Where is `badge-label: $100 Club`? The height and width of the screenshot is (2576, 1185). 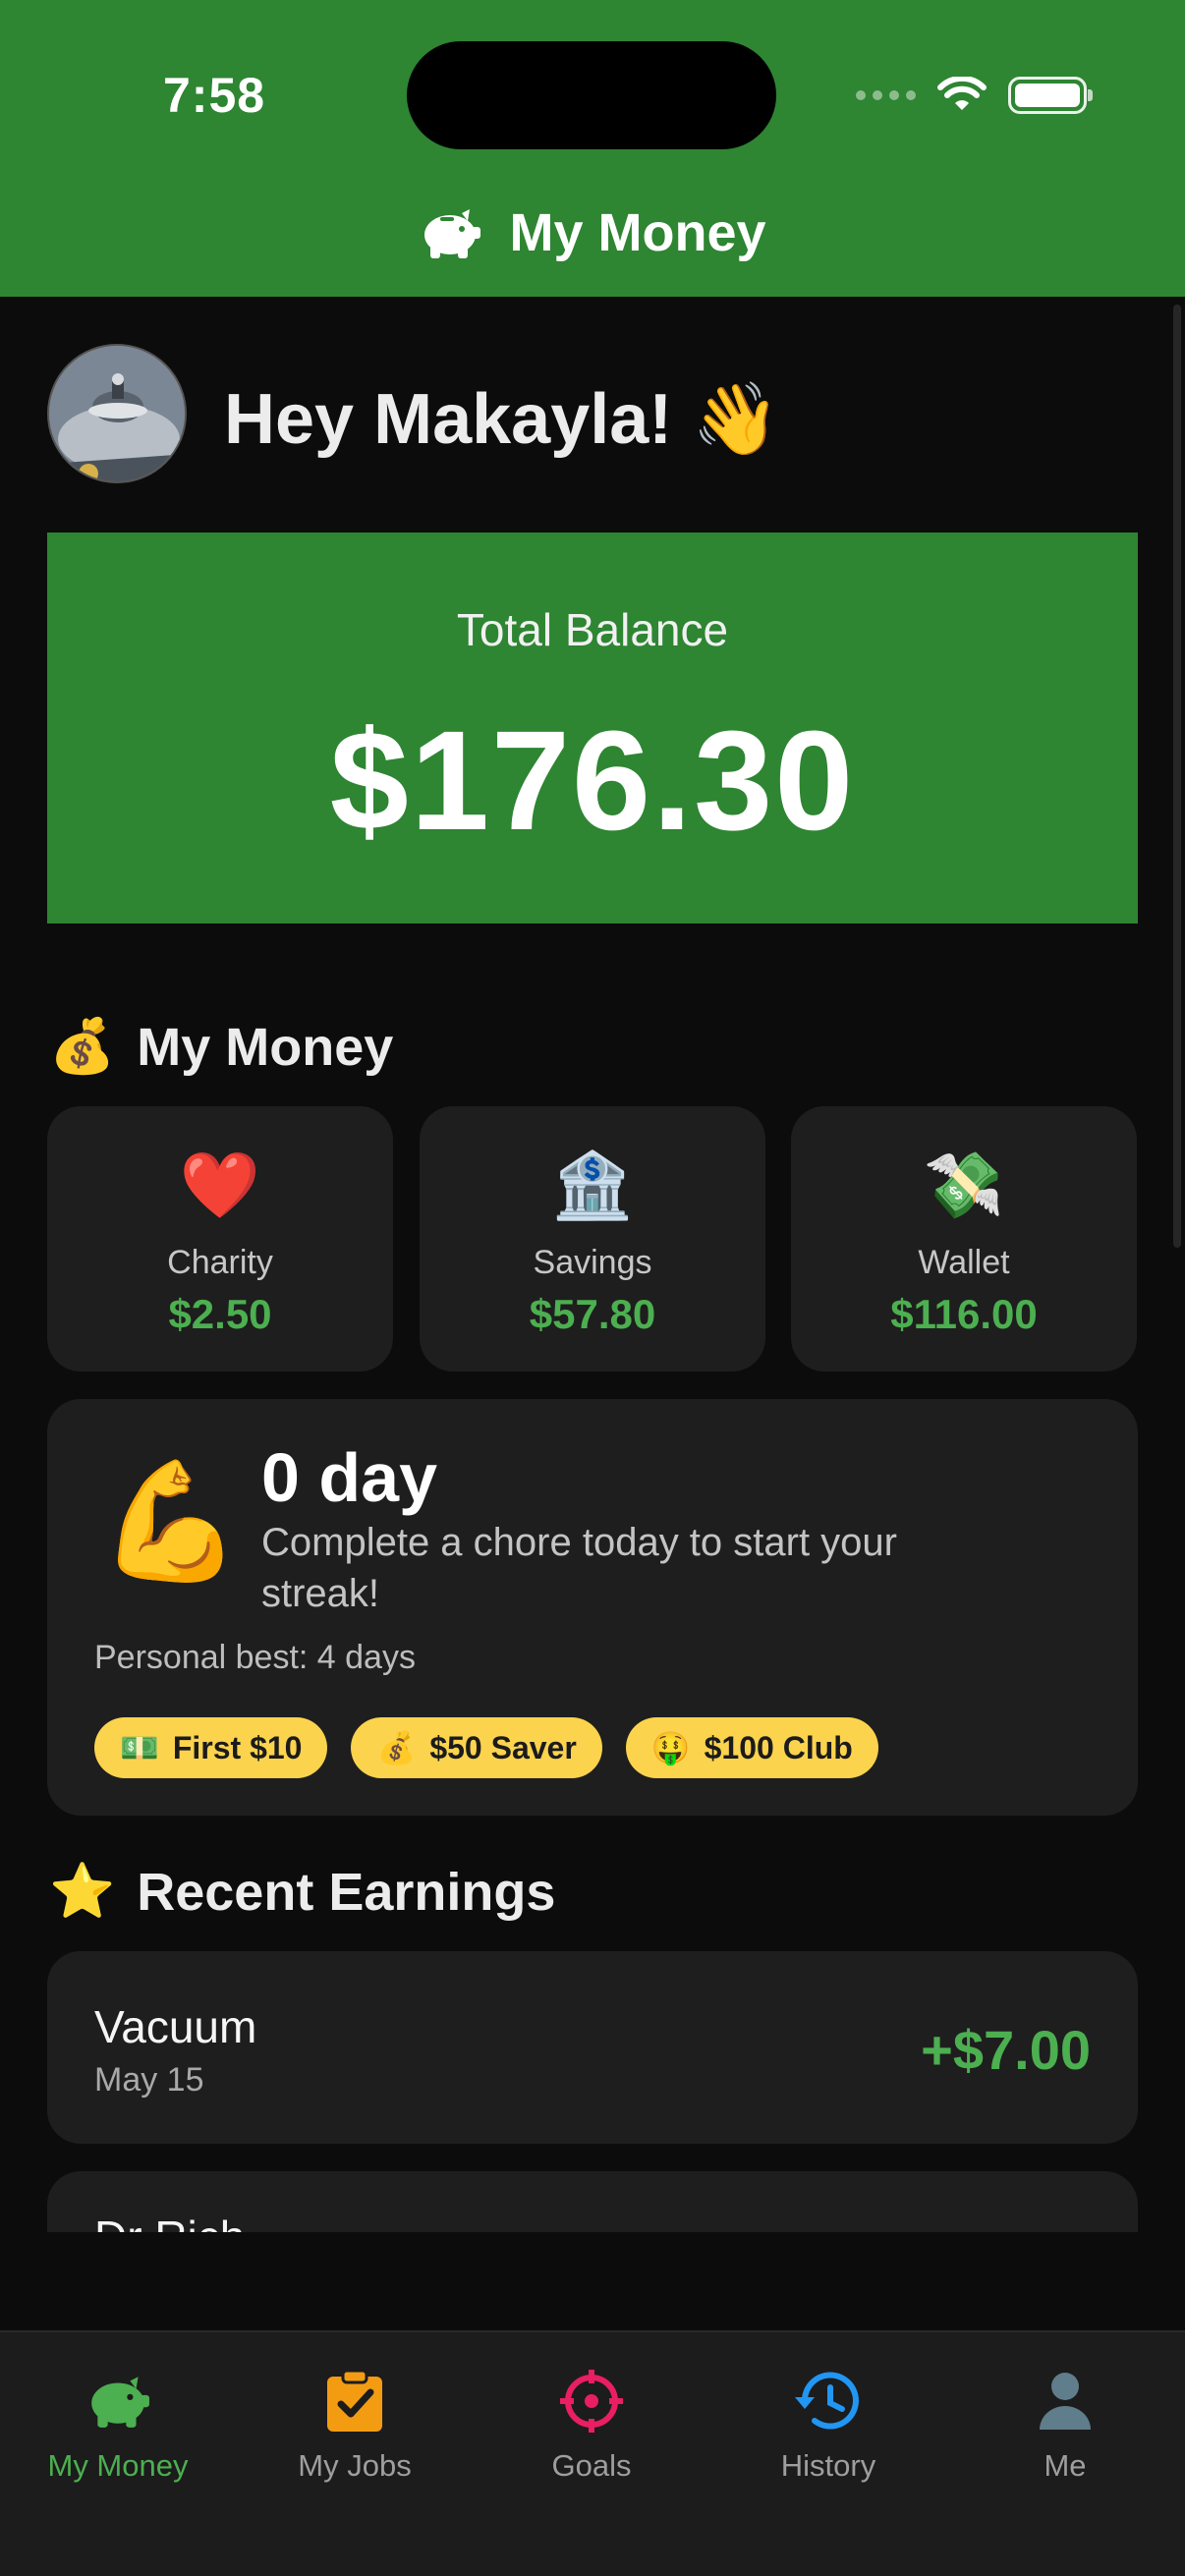 badge-label: $100 Club is located at coordinates (779, 1747).